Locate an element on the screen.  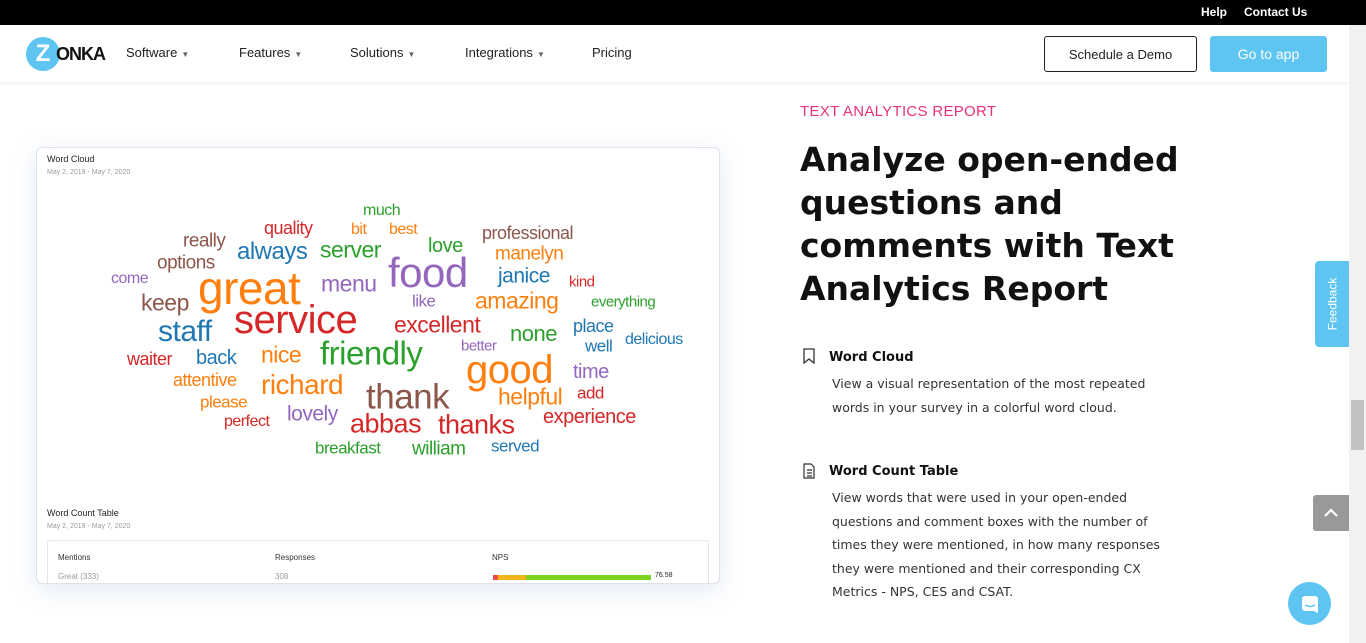
word-lovely: lovely is located at coordinates (312, 414).